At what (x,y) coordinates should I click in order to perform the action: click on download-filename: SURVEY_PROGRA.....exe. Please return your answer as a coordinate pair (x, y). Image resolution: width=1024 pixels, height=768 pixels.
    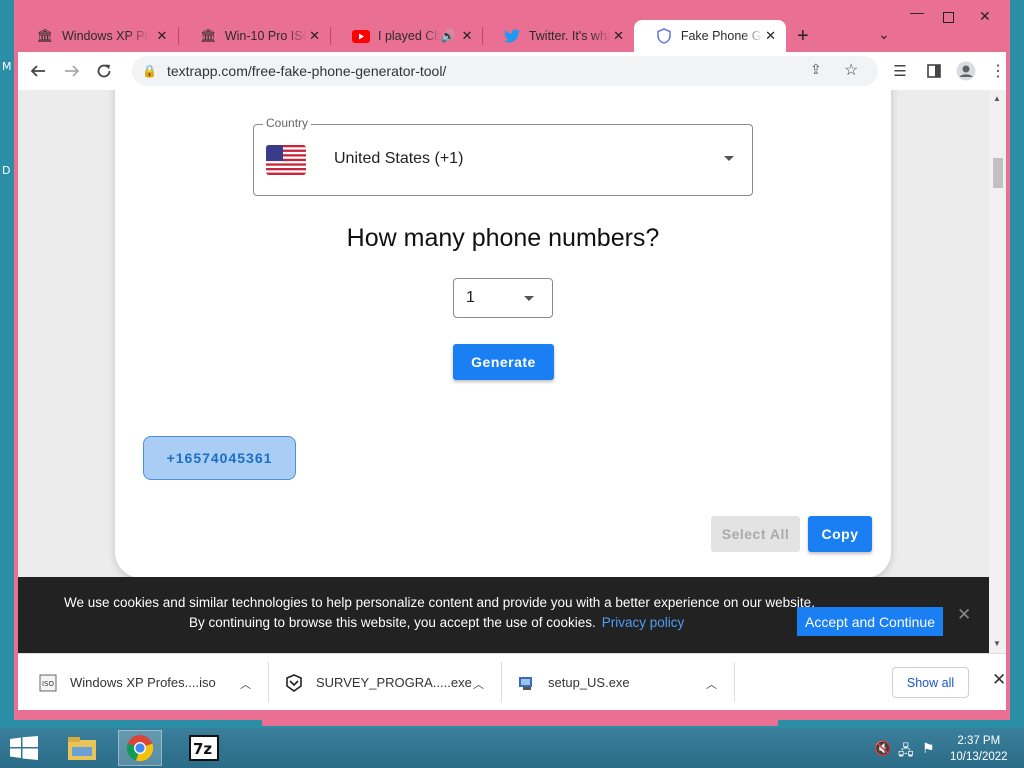
    Looking at the image, I should click on (394, 682).